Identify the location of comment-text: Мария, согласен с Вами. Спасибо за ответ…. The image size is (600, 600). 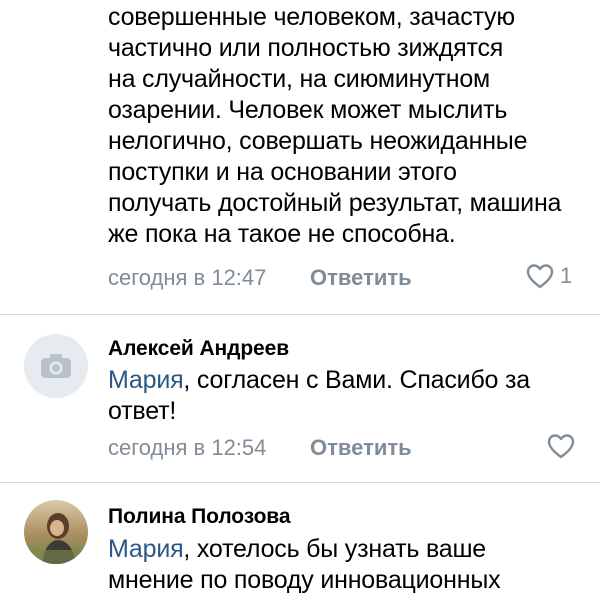
(319, 395).